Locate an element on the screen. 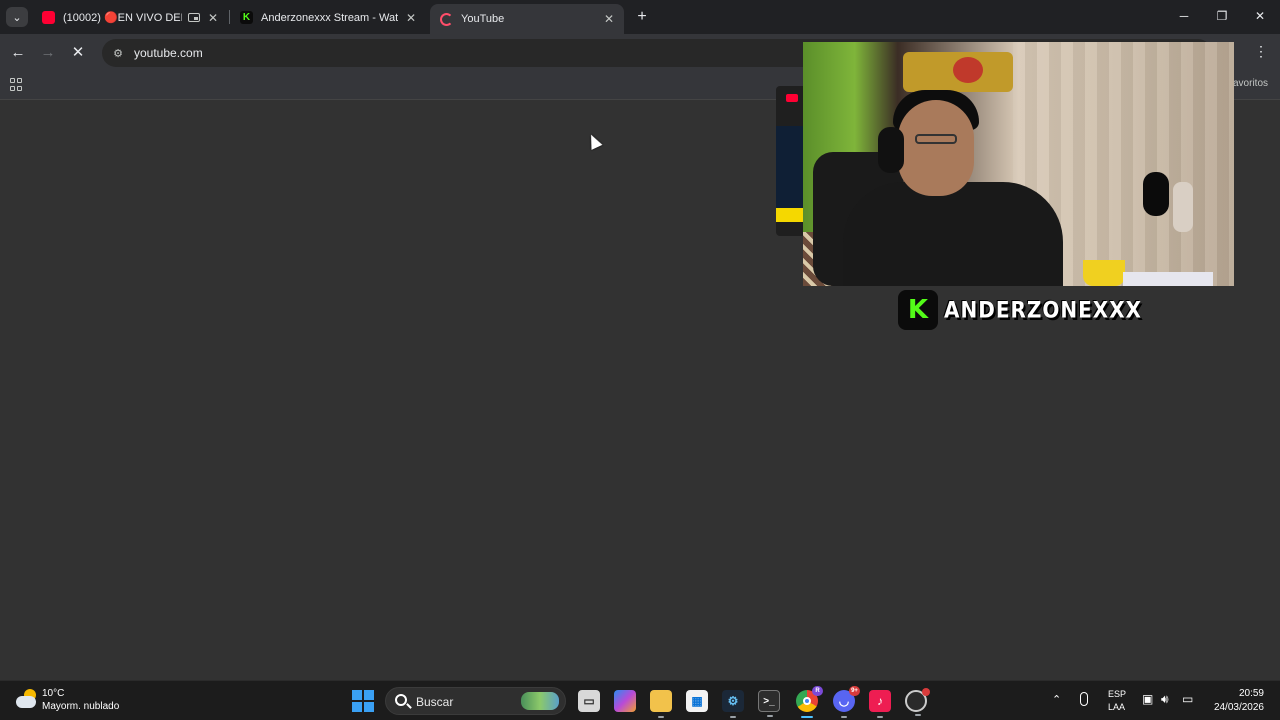 Image resolution: width=1280 pixels, height=720 pixels. search-label: Buscar is located at coordinates (435, 702).